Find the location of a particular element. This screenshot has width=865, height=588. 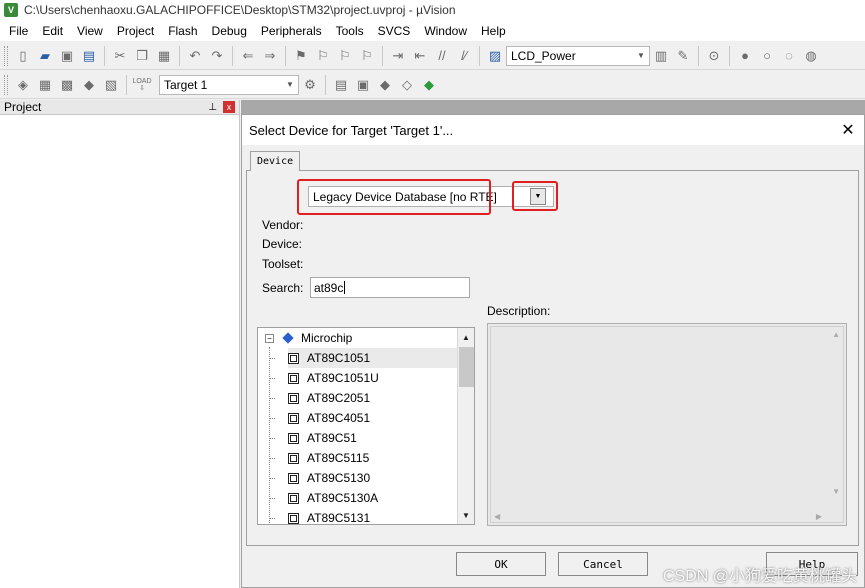

tree-guide-line is located at coordinates (272, 438).